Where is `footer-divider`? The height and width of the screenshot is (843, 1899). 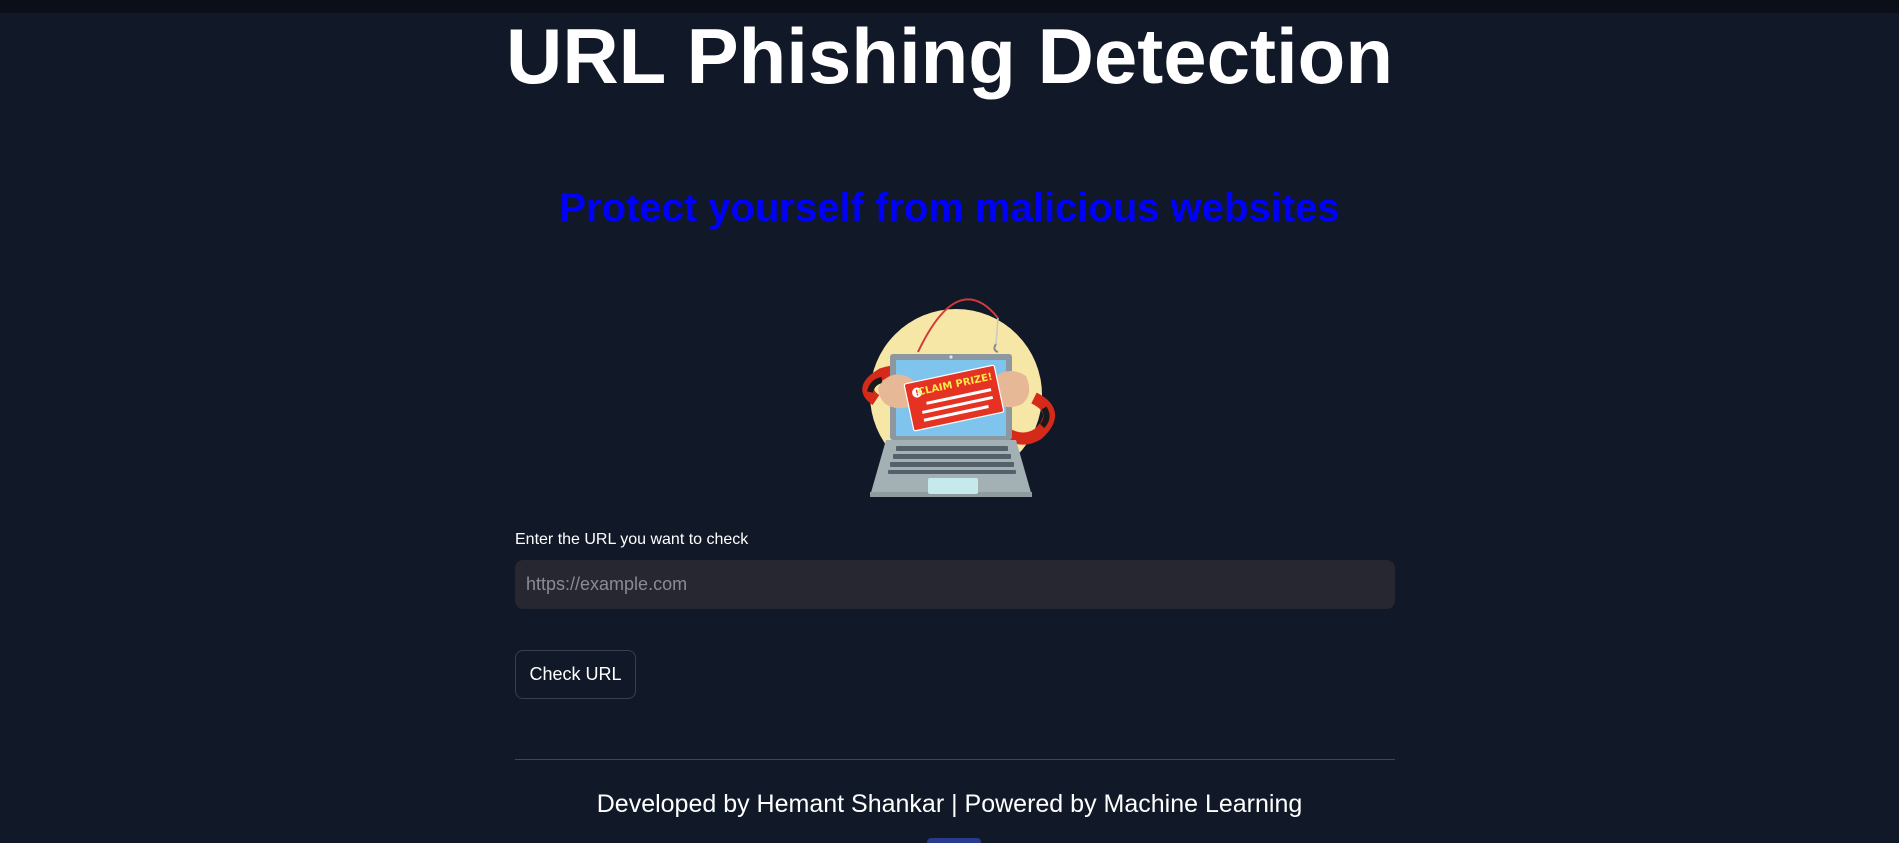
footer-divider is located at coordinates (955, 759).